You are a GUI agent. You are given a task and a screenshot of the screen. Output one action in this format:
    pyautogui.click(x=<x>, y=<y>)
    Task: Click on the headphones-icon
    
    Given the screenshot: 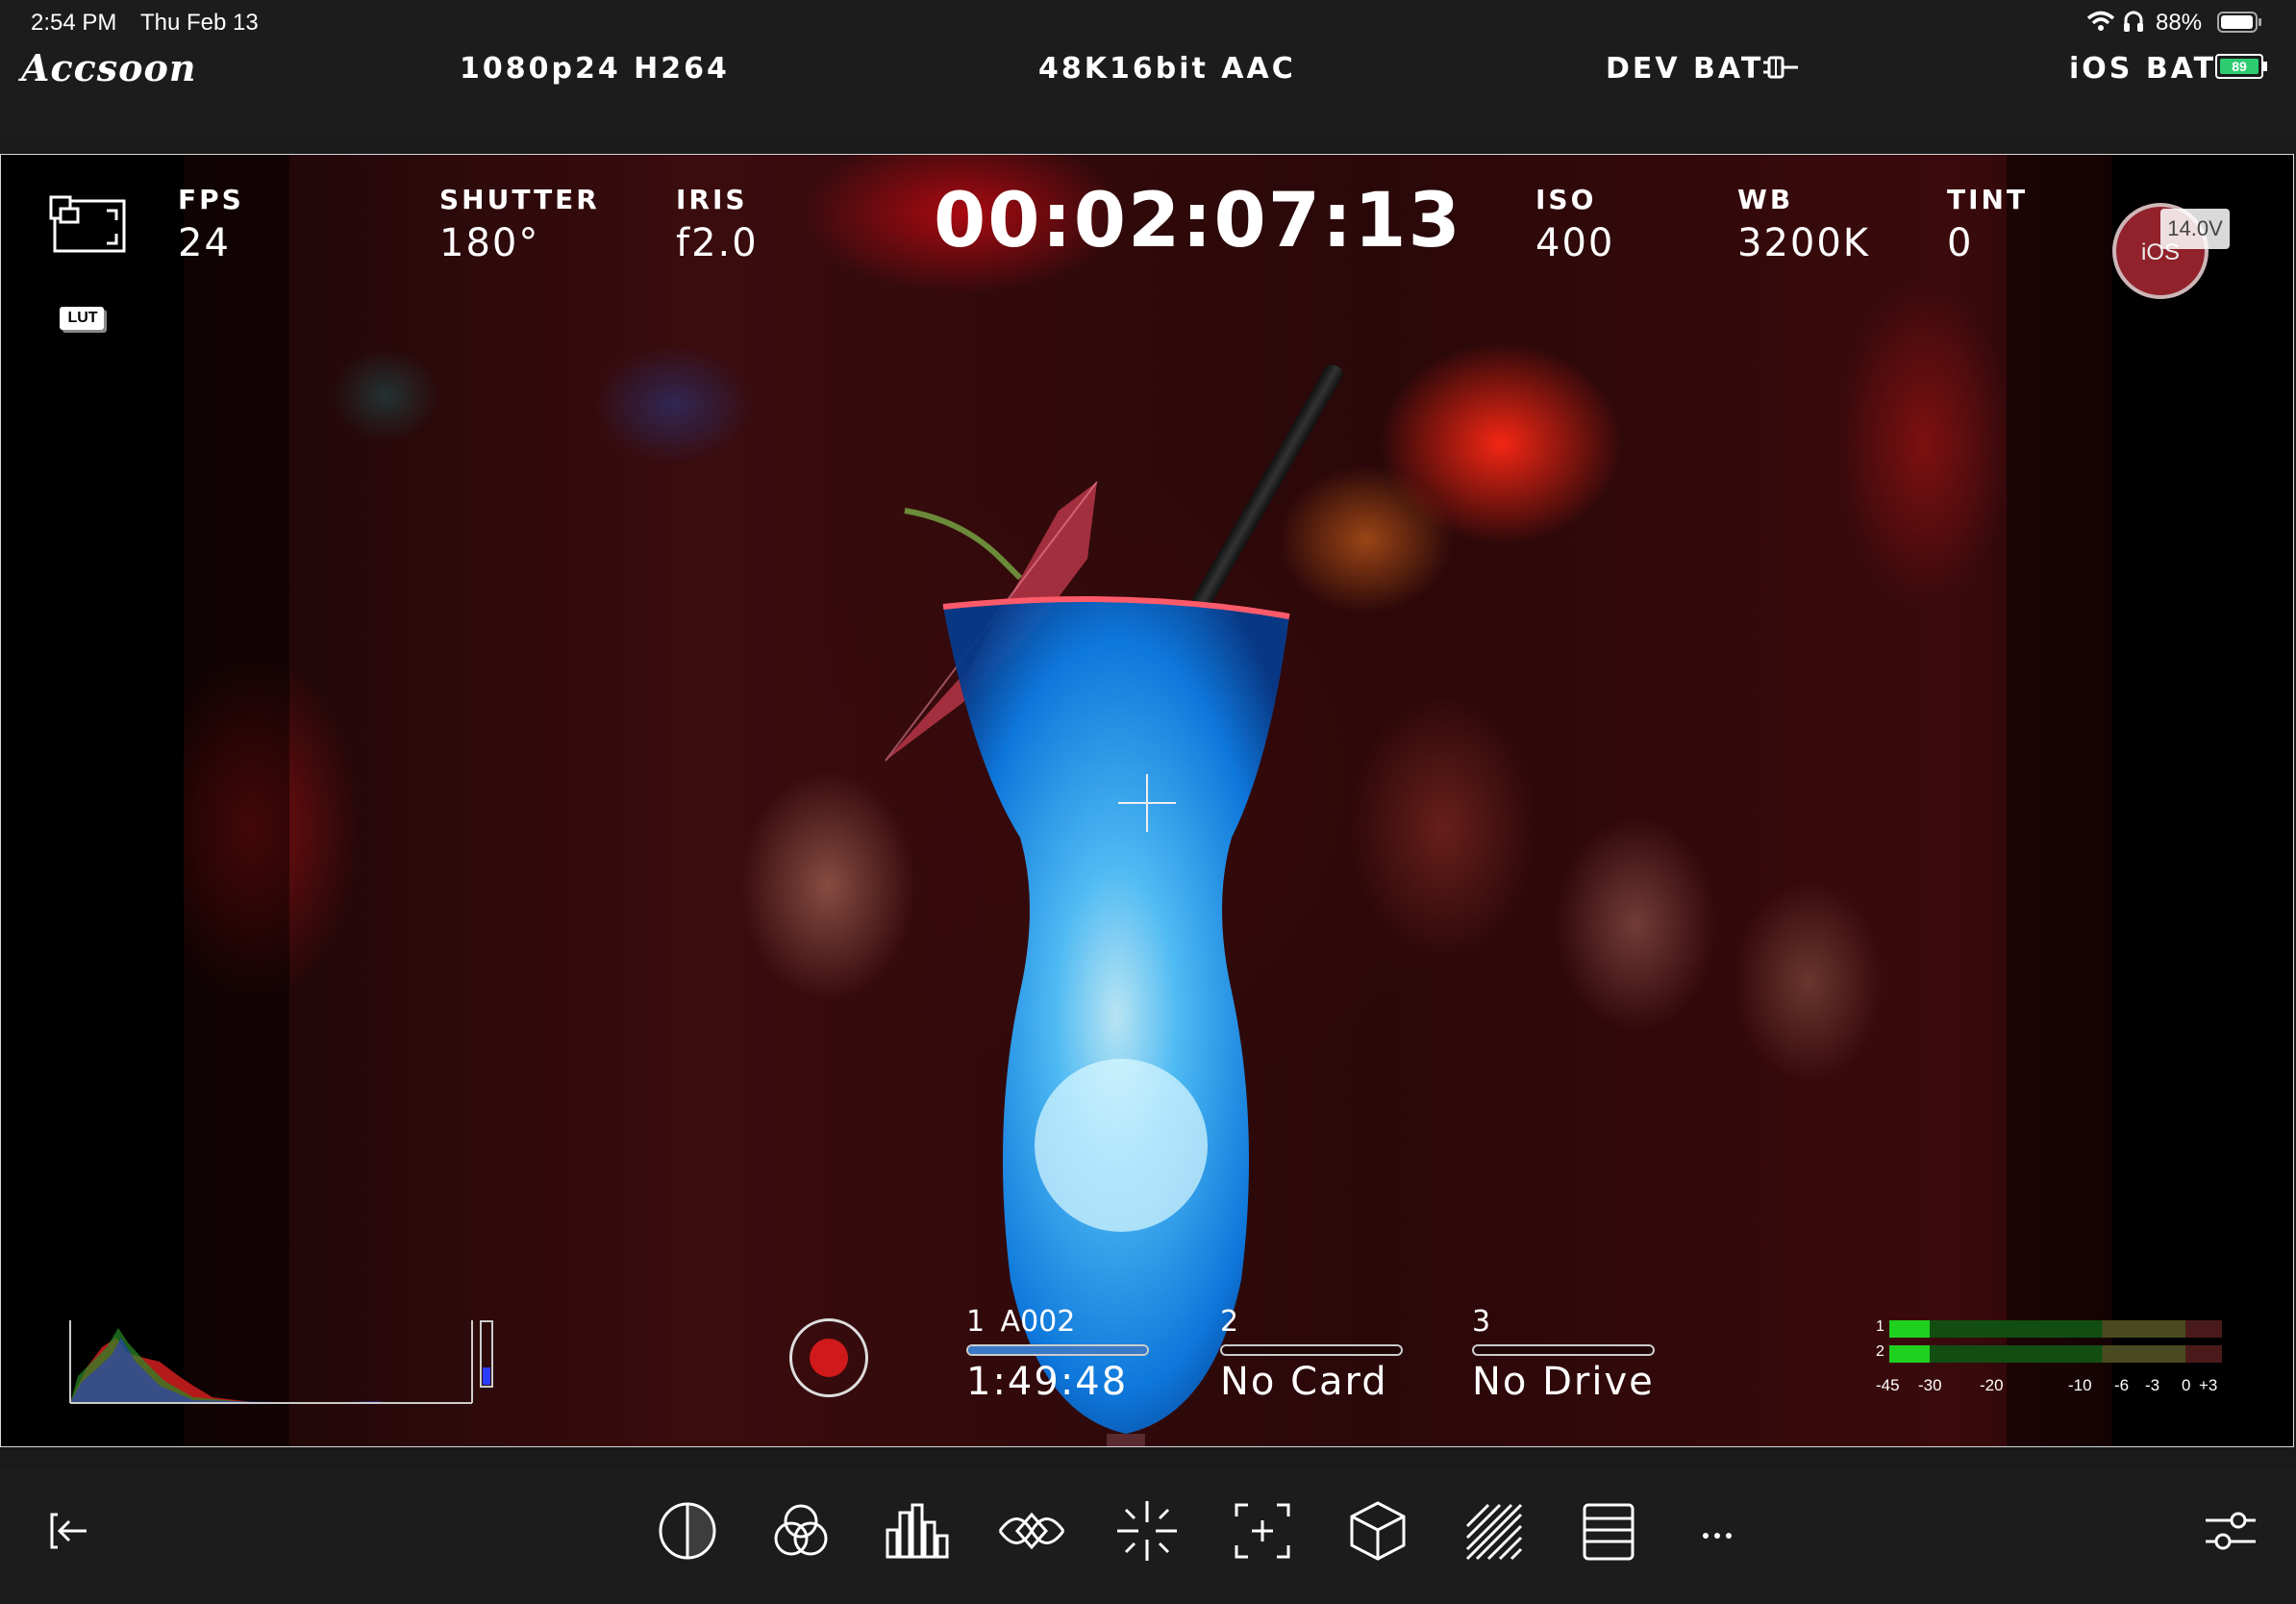 What is the action you would take?
    pyautogui.click(x=2133, y=24)
    